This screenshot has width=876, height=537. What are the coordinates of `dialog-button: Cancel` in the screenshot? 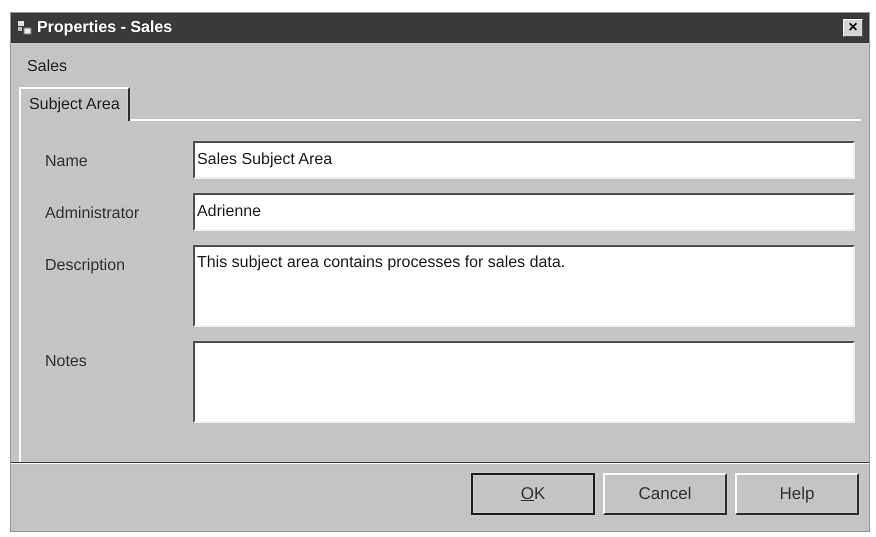 It's located at (665, 494).